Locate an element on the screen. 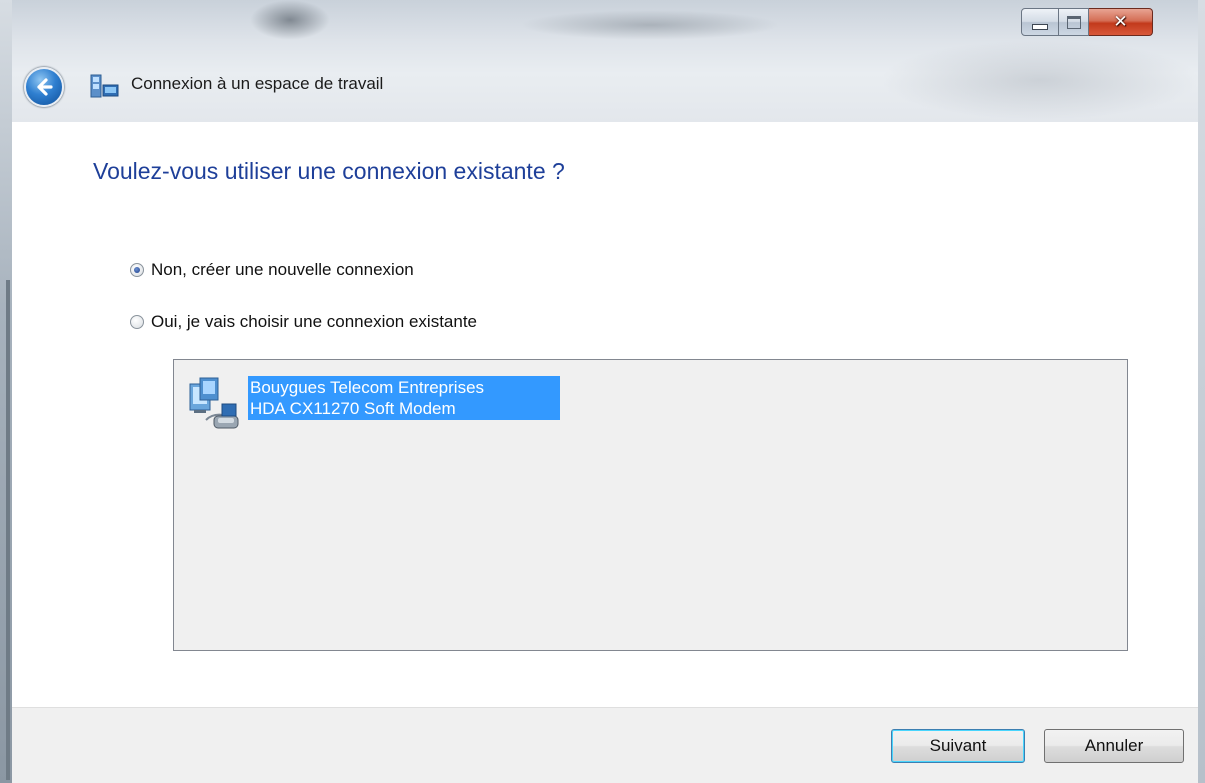 The height and width of the screenshot is (783, 1205). dialup-network-icon is located at coordinates (214, 403).